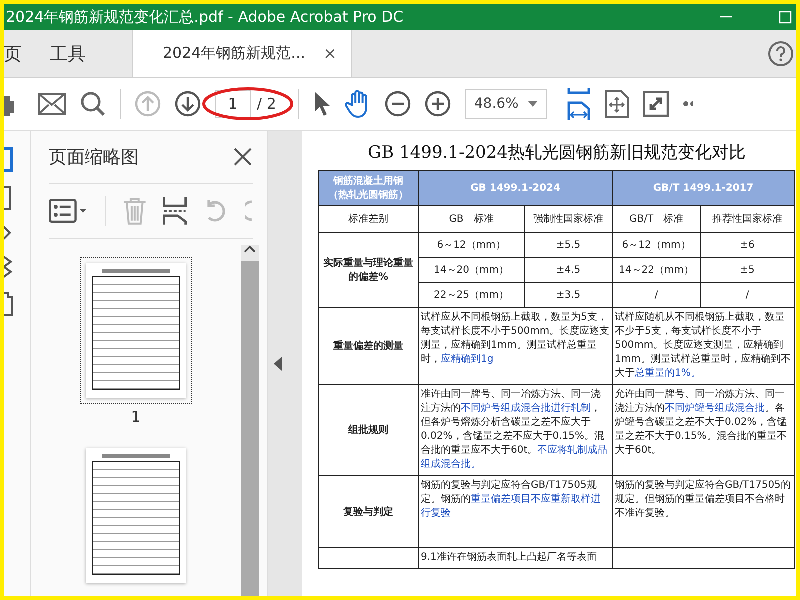 This screenshot has width=800, height=600. I want to click on table-cell: 22～25（mm）, so click(471, 295).